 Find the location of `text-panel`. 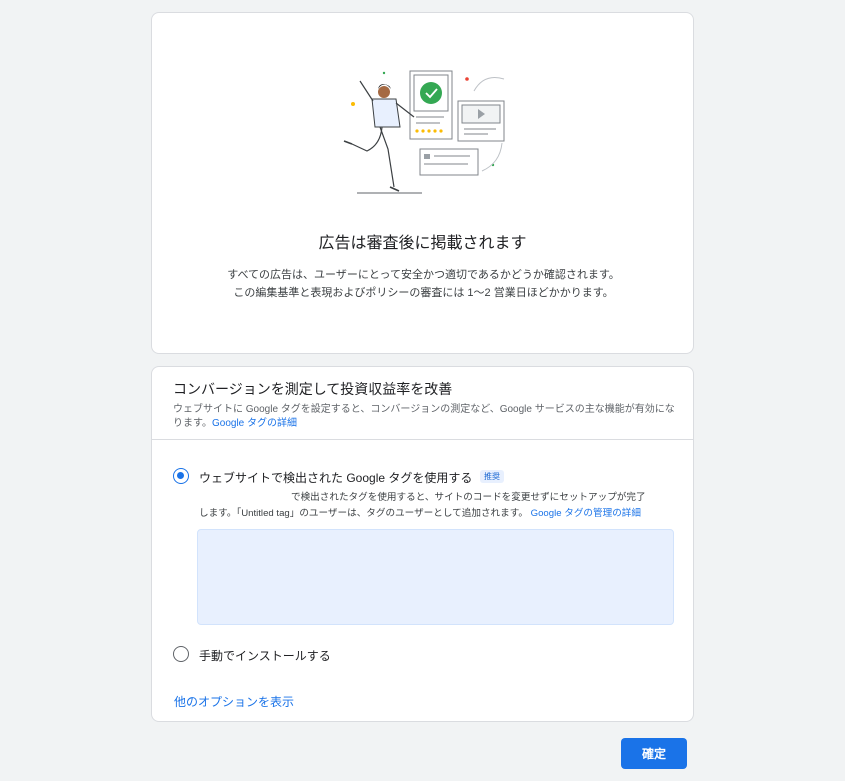

text-panel is located at coordinates (449, 162).